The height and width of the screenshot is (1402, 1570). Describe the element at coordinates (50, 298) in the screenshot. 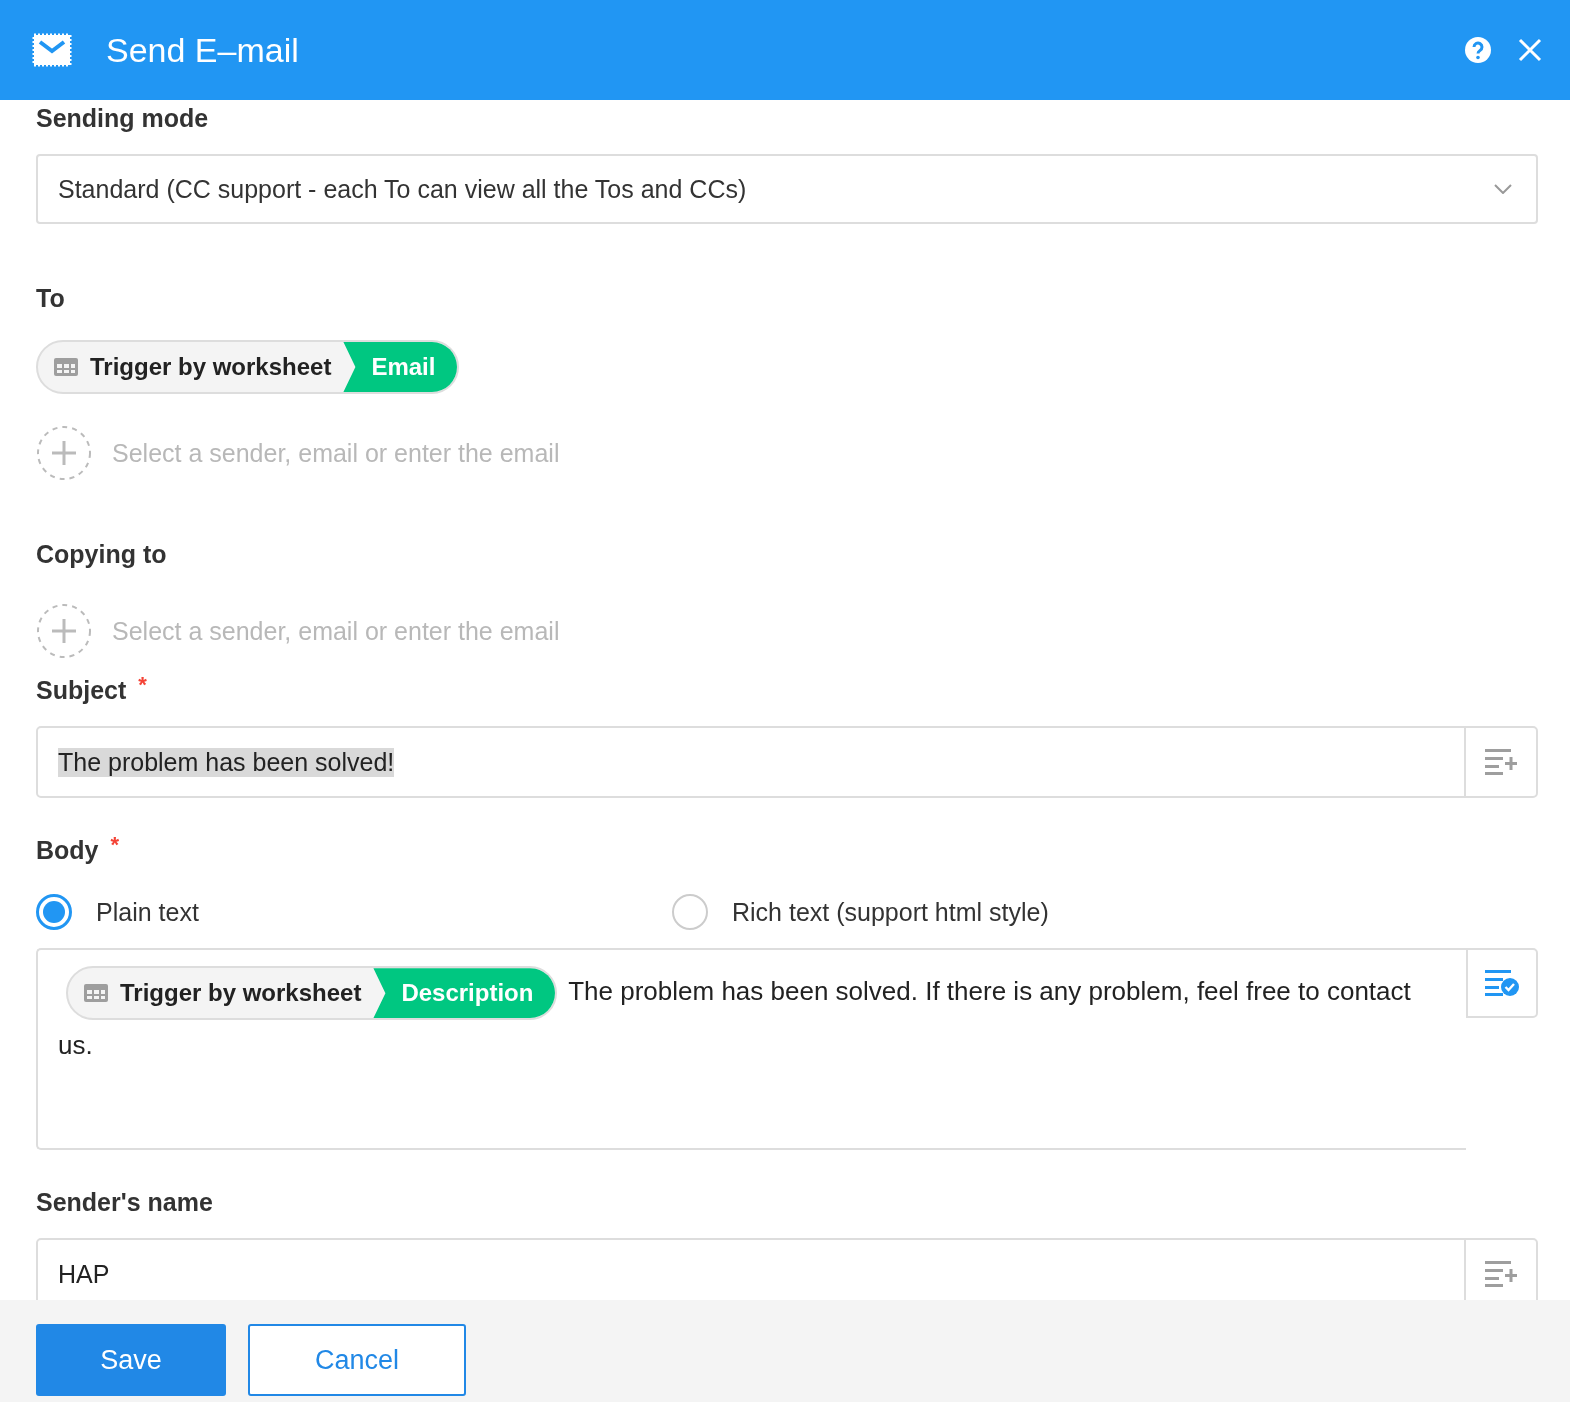

I see `field-label: To` at that location.